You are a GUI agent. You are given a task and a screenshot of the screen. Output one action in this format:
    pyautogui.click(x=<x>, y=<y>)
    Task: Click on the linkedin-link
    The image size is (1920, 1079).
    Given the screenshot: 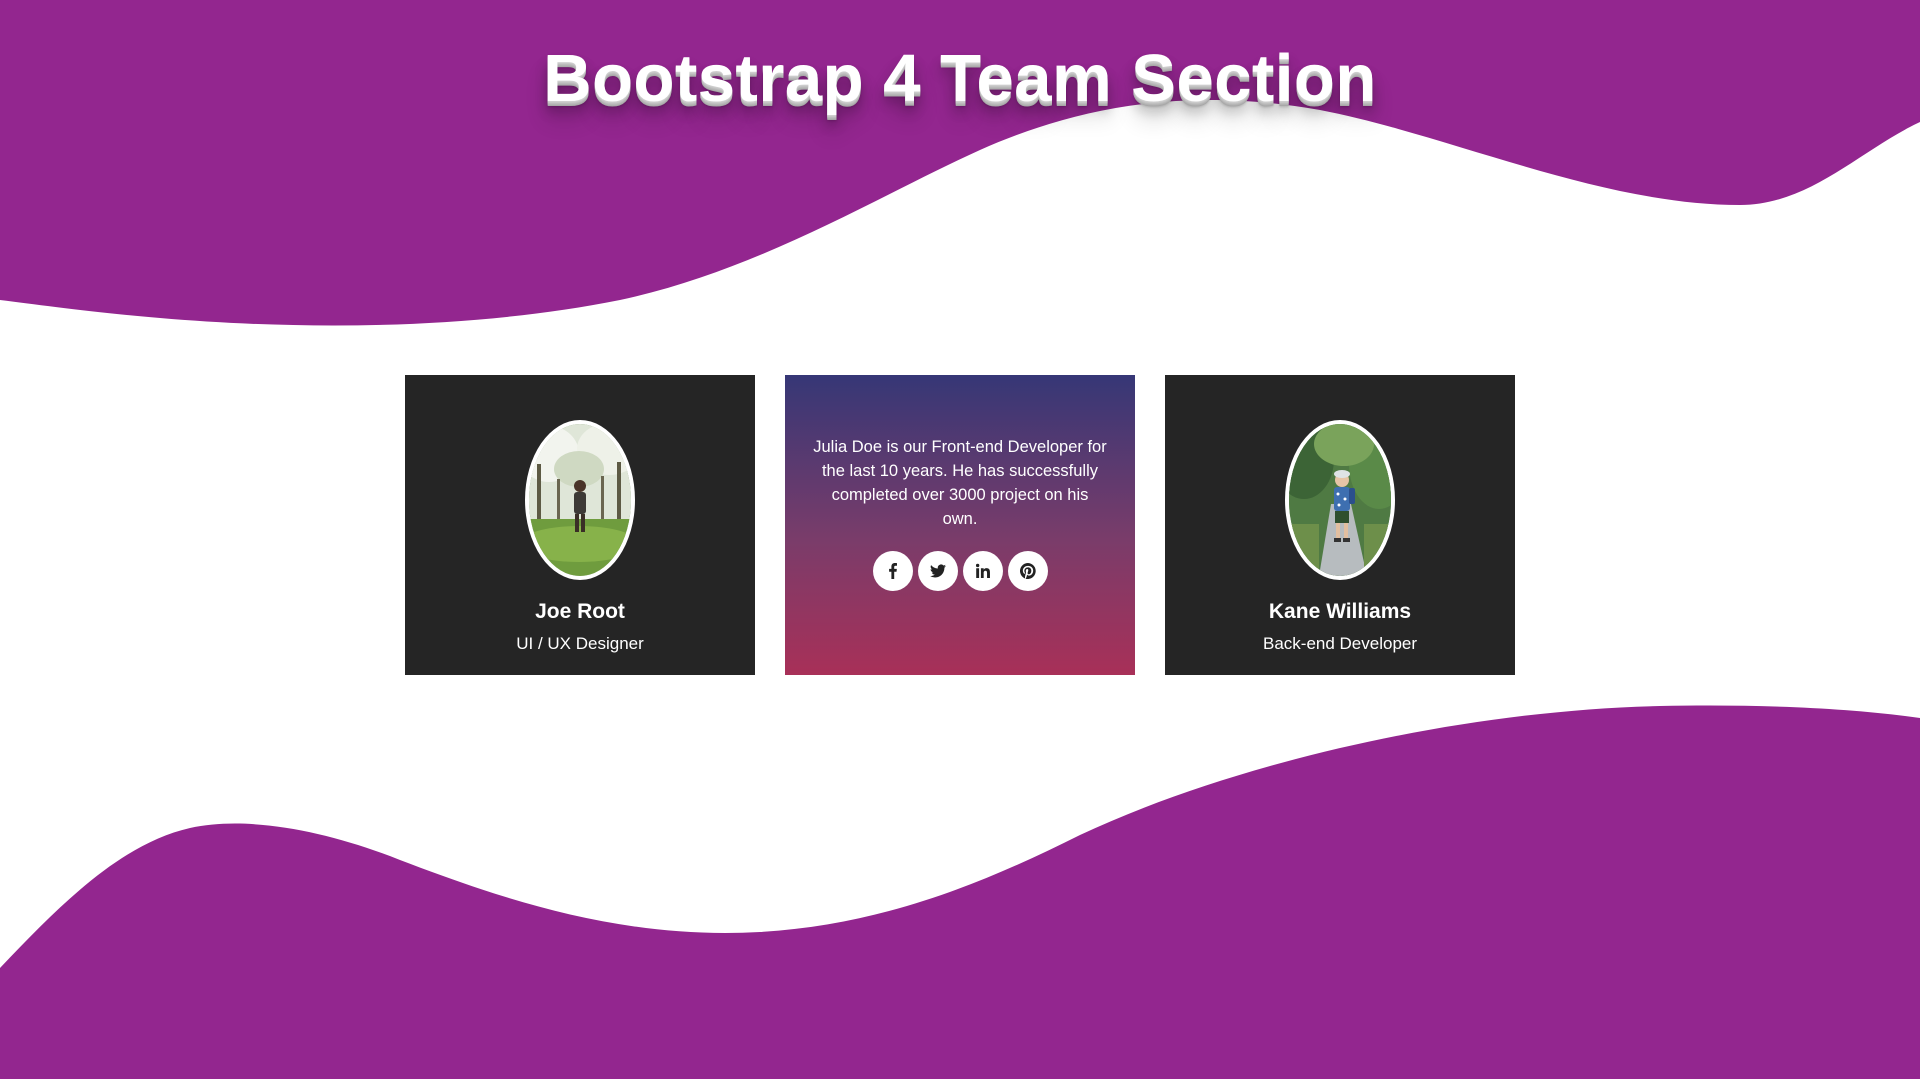 What is the action you would take?
    pyautogui.click(x=982, y=571)
    